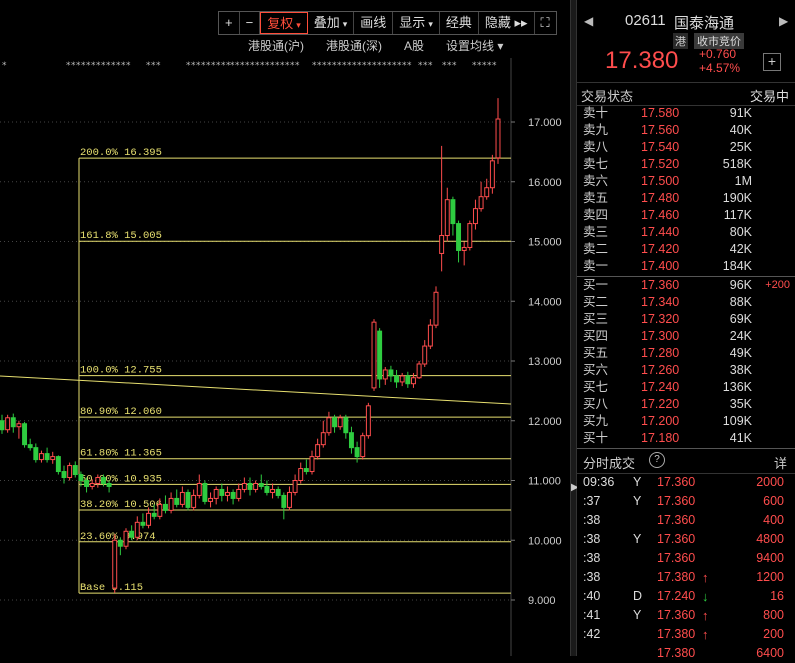 The width and height of the screenshot is (795, 663). What do you see at coordinates (686, 232) in the screenshot?
I see `ask-row: 卖三 17.440 80K` at bounding box center [686, 232].